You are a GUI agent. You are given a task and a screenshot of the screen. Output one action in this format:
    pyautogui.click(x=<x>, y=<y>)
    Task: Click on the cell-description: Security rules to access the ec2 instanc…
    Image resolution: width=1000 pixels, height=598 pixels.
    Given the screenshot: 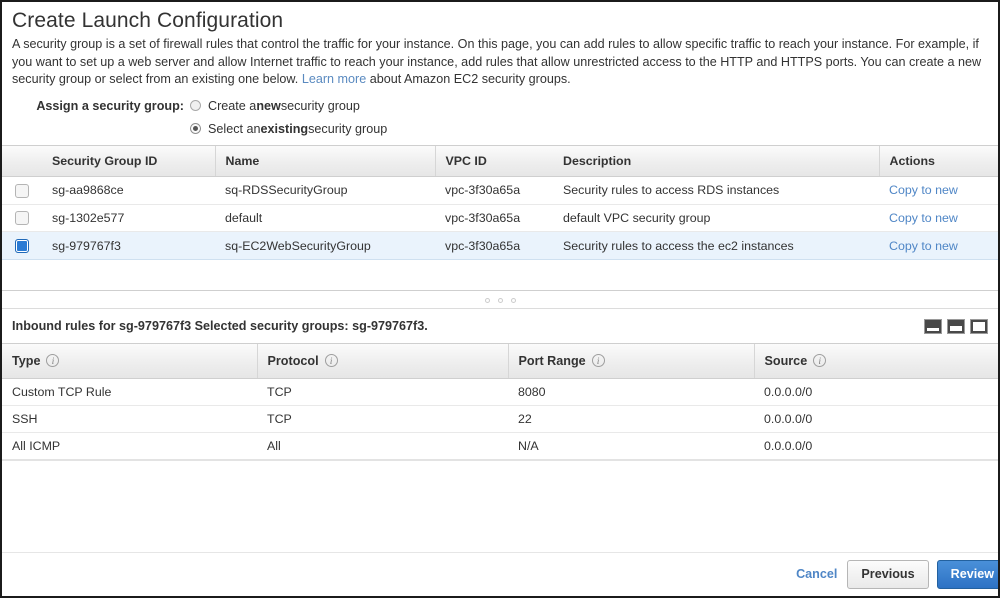 What is the action you would take?
    pyautogui.click(x=716, y=246)
    